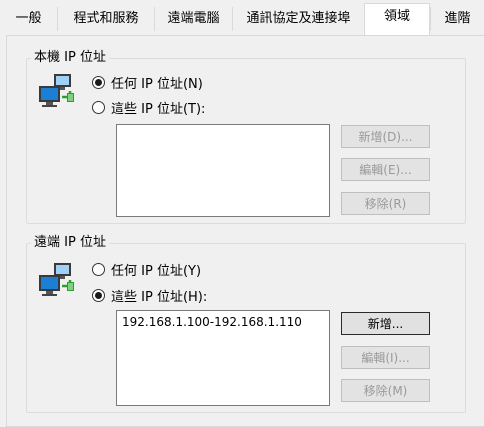  What do you see at coordinates (223, 358) in the screenshot?
I see `remote-ip-list: 192.168.1.100-192.168.1.110` at bounding box center [223, 358].